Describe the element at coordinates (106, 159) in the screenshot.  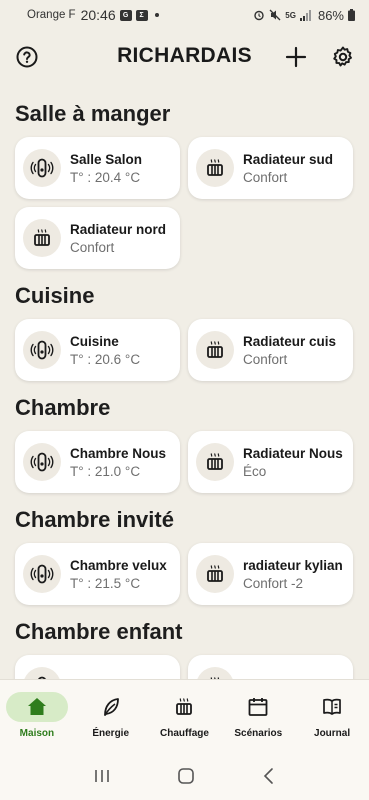
I see `device-name: Salle Salon` at that location.